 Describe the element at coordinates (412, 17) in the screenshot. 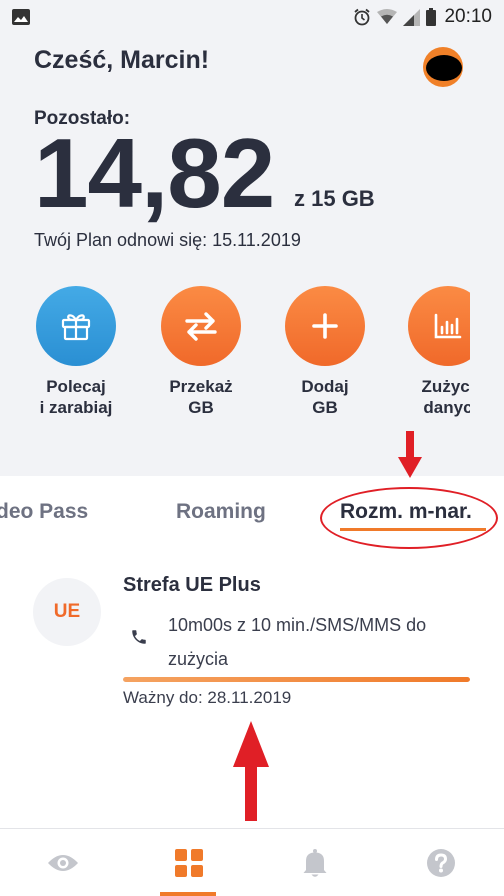

I see `signal-icon` at that location.